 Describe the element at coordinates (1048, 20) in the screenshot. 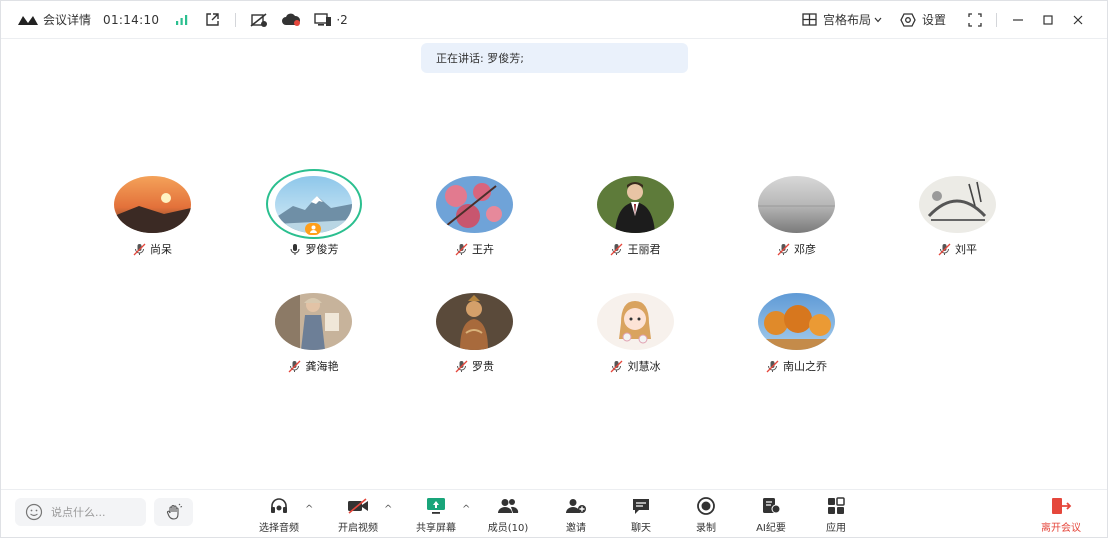

I see `maximize-icon` at that location.